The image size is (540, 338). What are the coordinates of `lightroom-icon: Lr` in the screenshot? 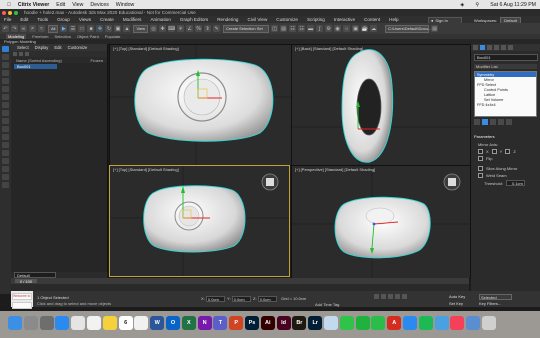 It's located at (315, 323).